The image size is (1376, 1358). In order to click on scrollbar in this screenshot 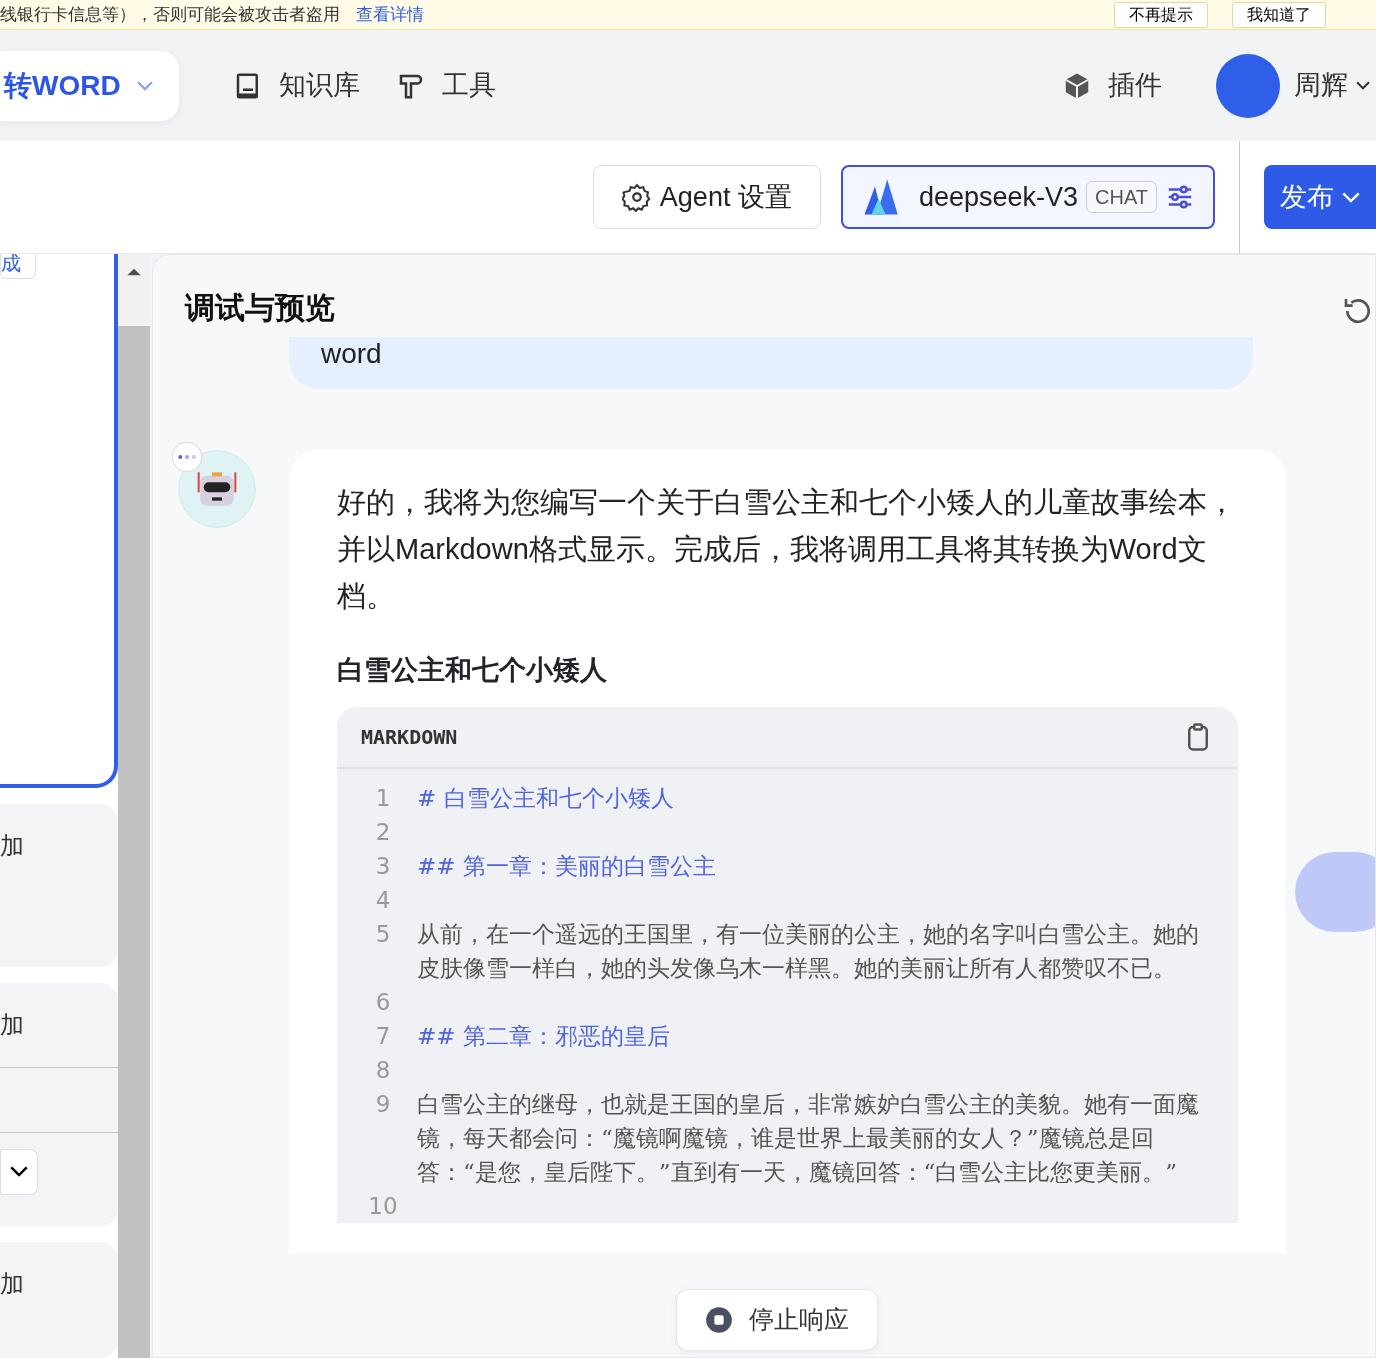, I will do `click(134, 806)`.